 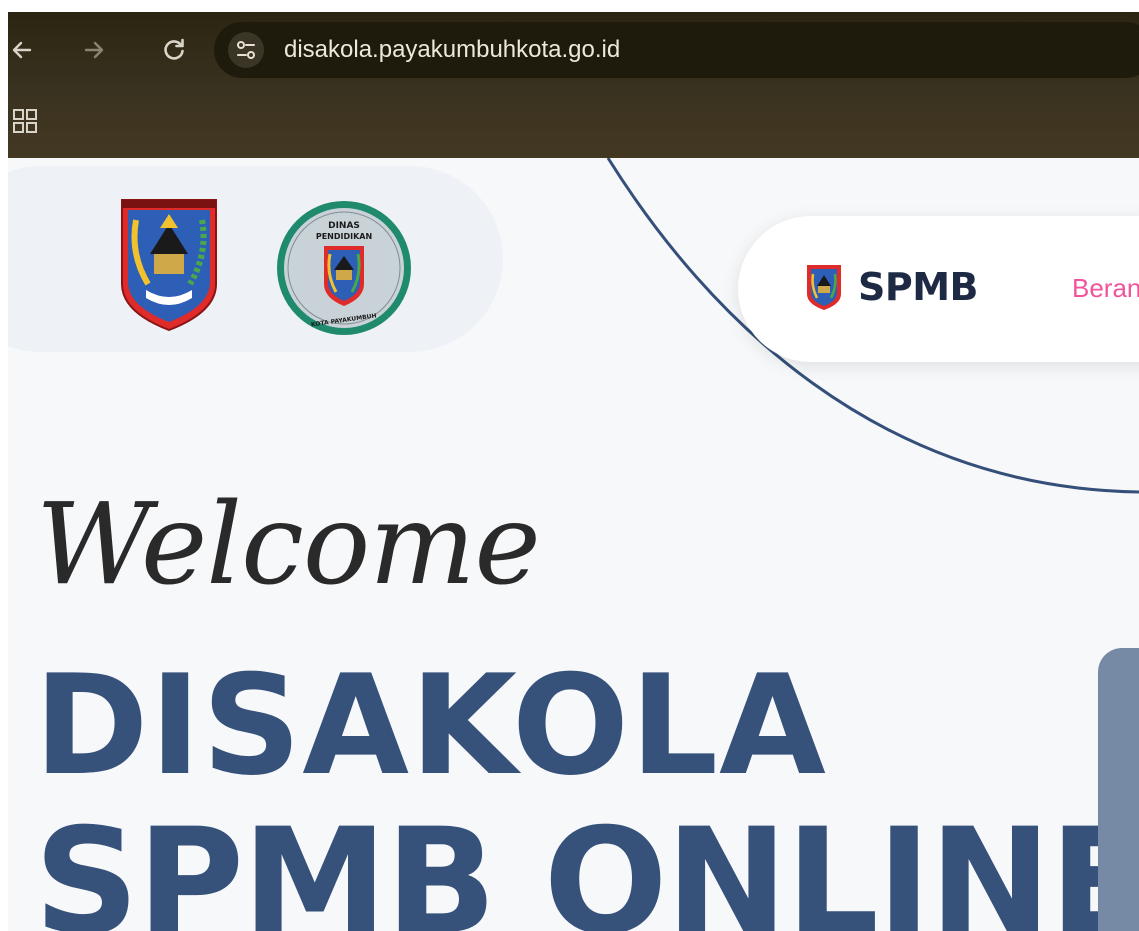 I want to click on city-emblem-logo, so click(x=169, y=264).